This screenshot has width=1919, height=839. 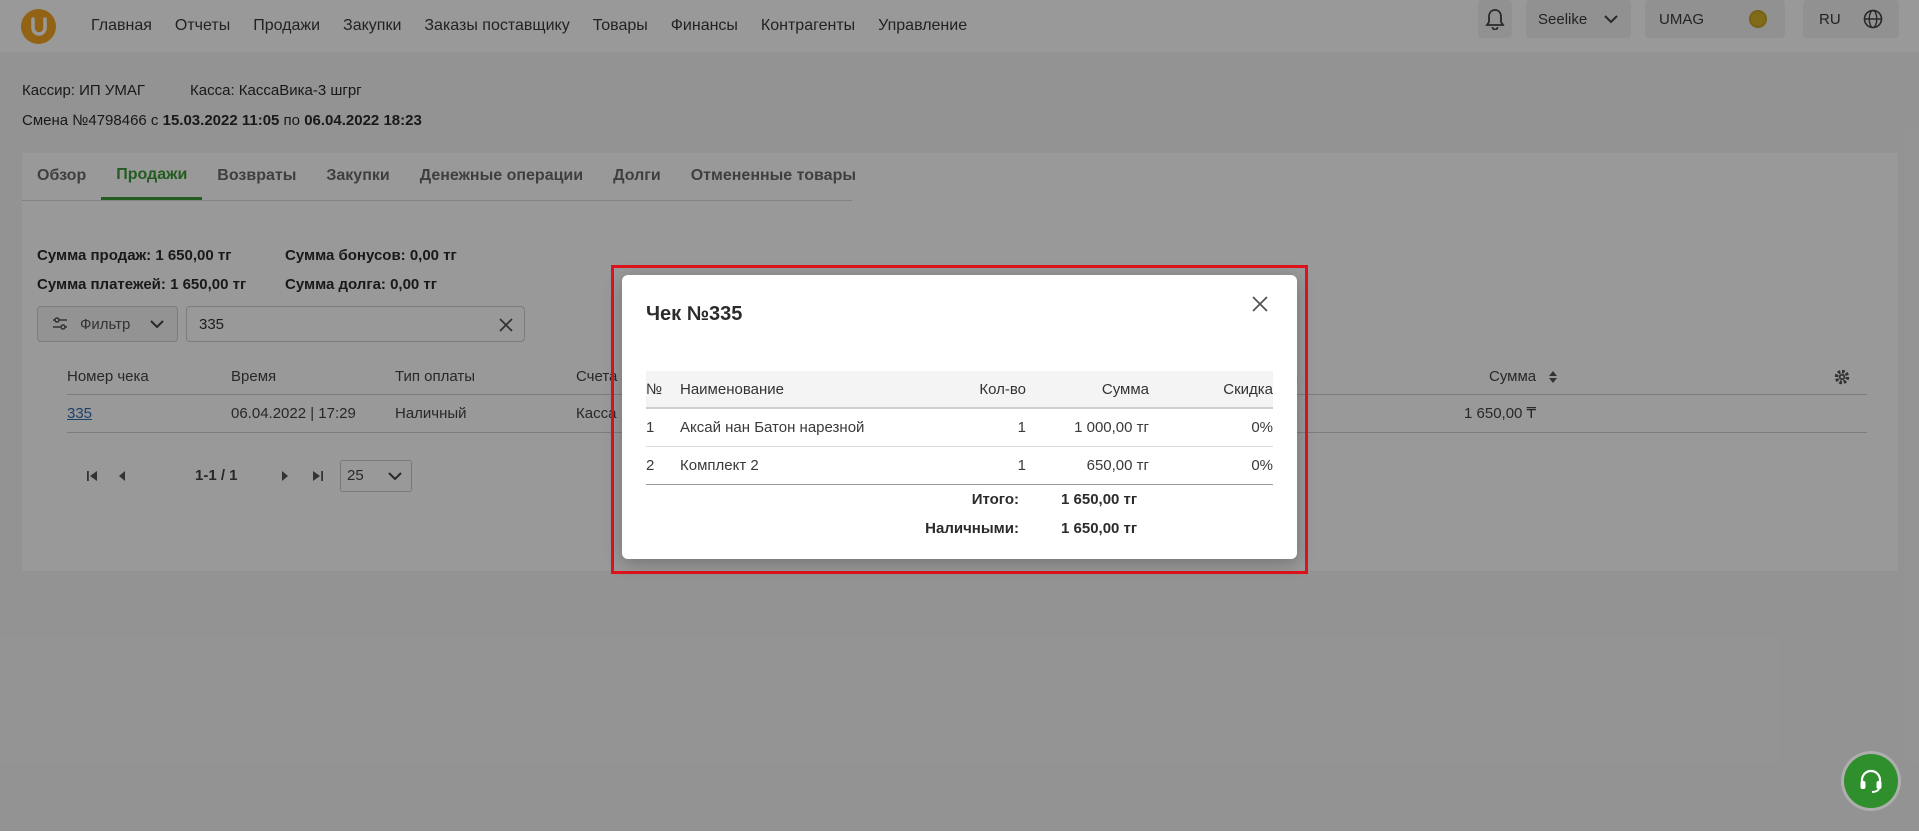 What do you see at coordinates (1117, 465) in the screenshot?
I see `item-sum: 650,00 тг` at bounding box center [1117, 465].